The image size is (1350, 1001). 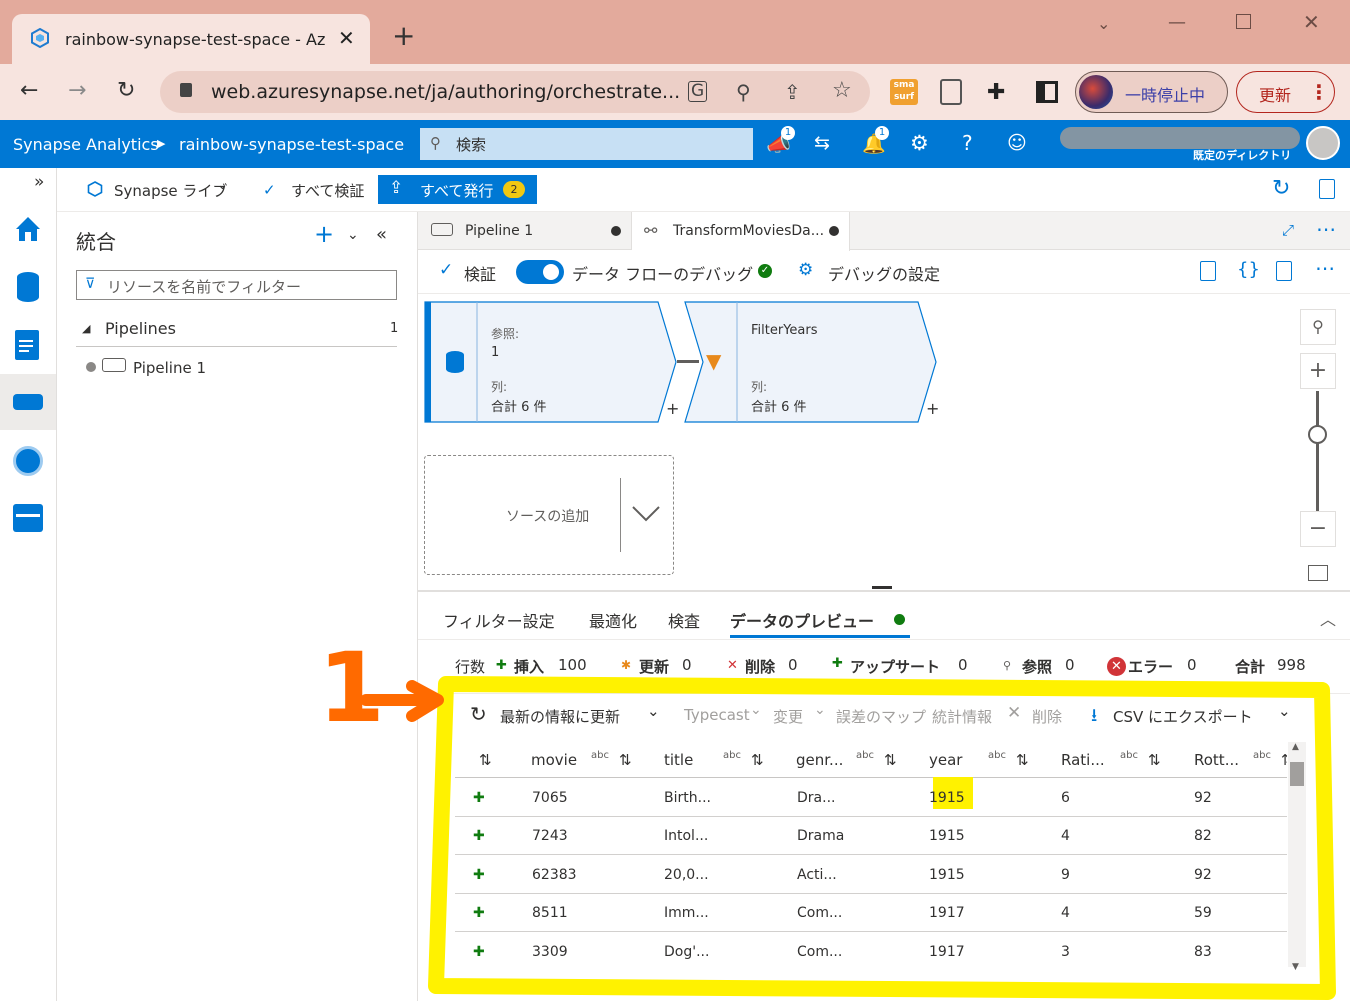 What do you see at coordinates (802, 620) in the screenshot?
I see `tab-data-preview: データのプレビュー` at bounding box center [802, 620].